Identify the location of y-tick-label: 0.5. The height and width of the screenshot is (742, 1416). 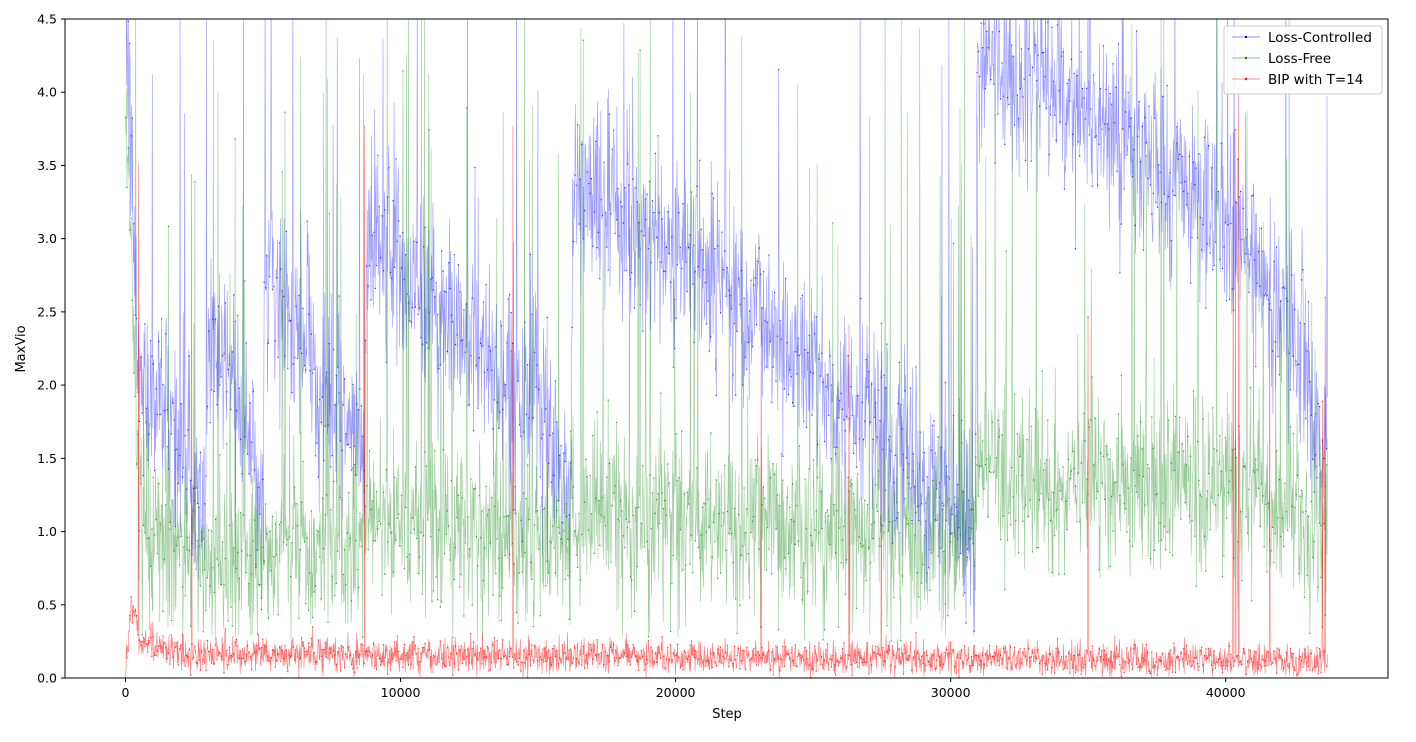
(47, 604).